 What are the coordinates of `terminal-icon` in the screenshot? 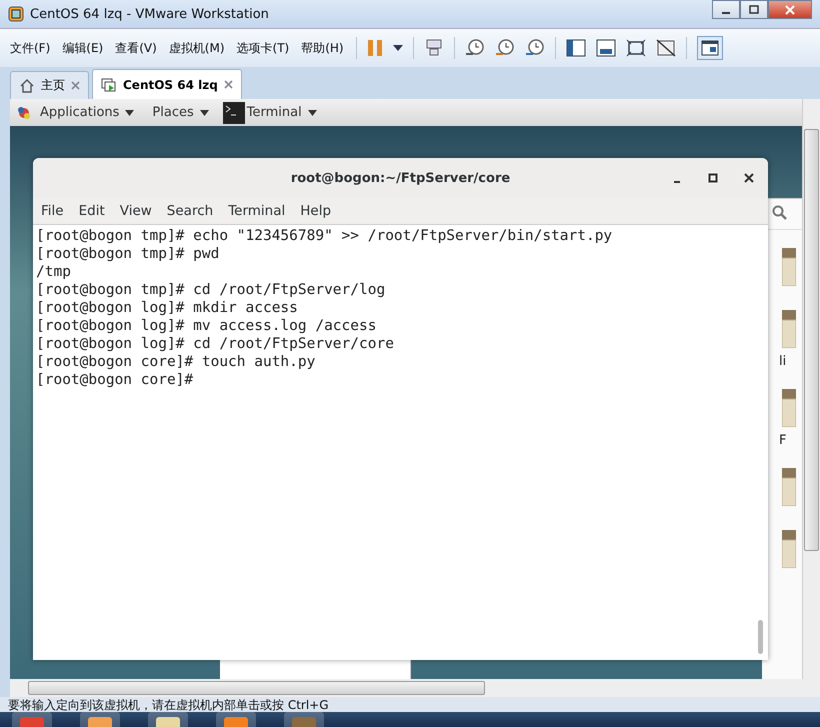 It's located at (233, 113).